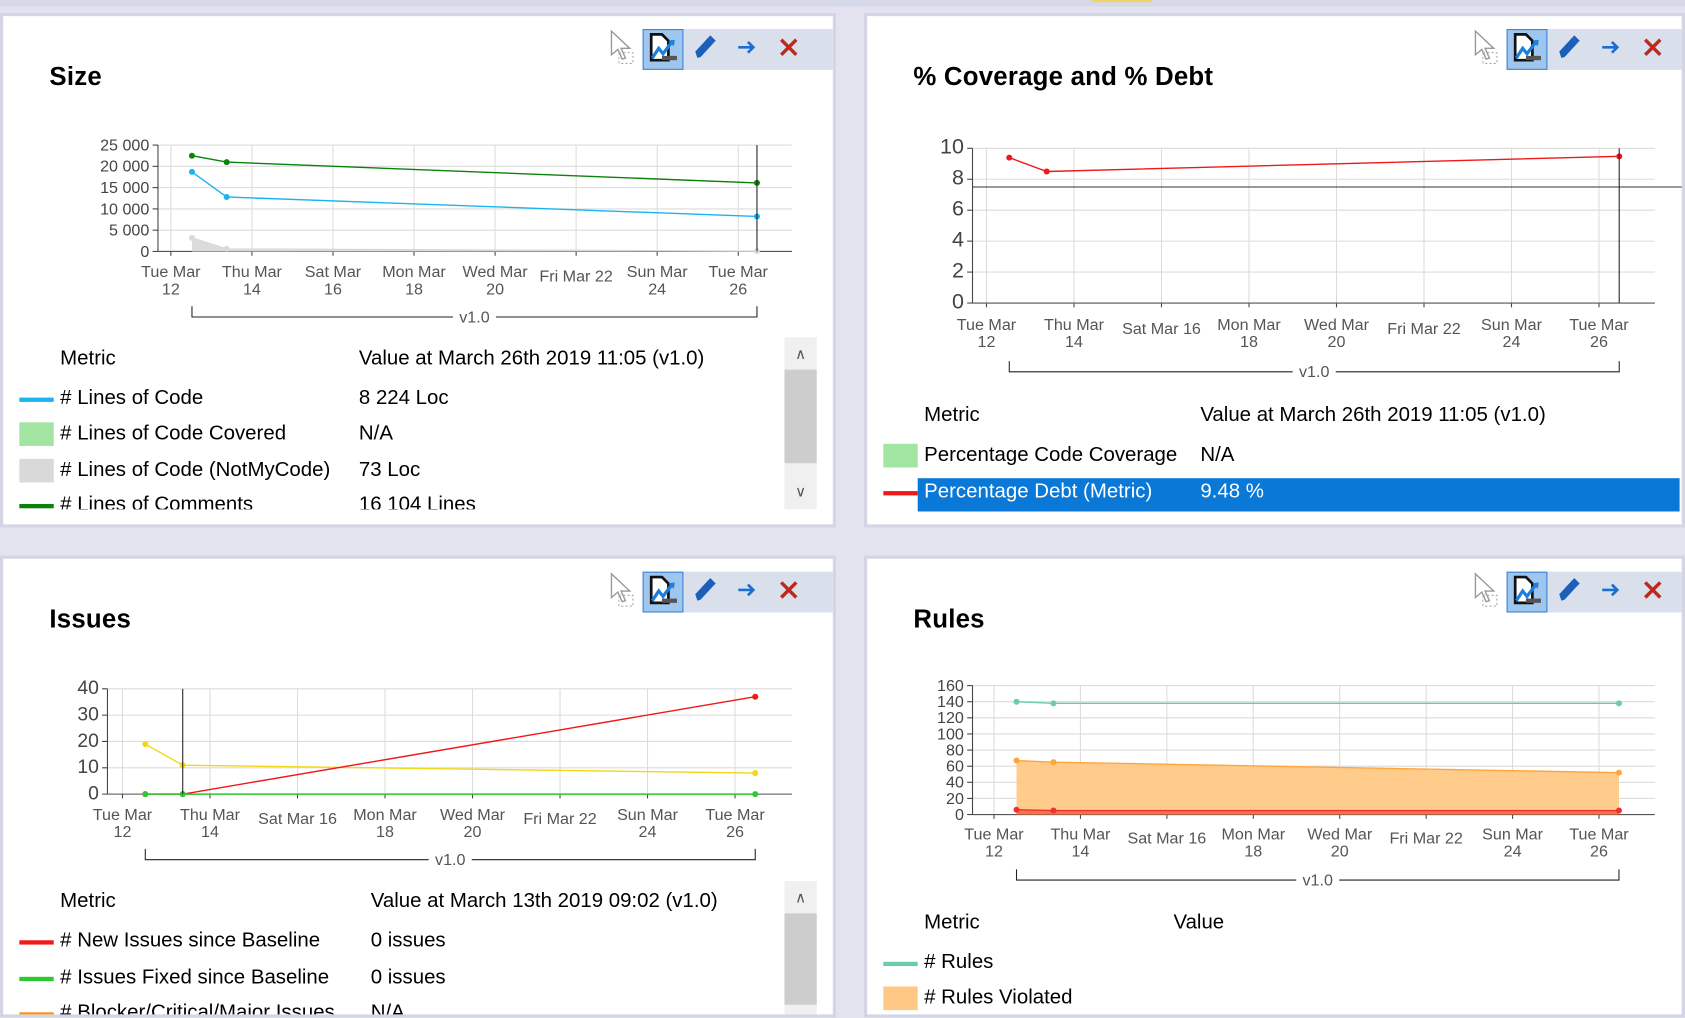 This screenshot has width=1685, height=1018. Describe the element at coordinates (1121, 1) in the screenshot. I see `top-bar-marker` at that location.